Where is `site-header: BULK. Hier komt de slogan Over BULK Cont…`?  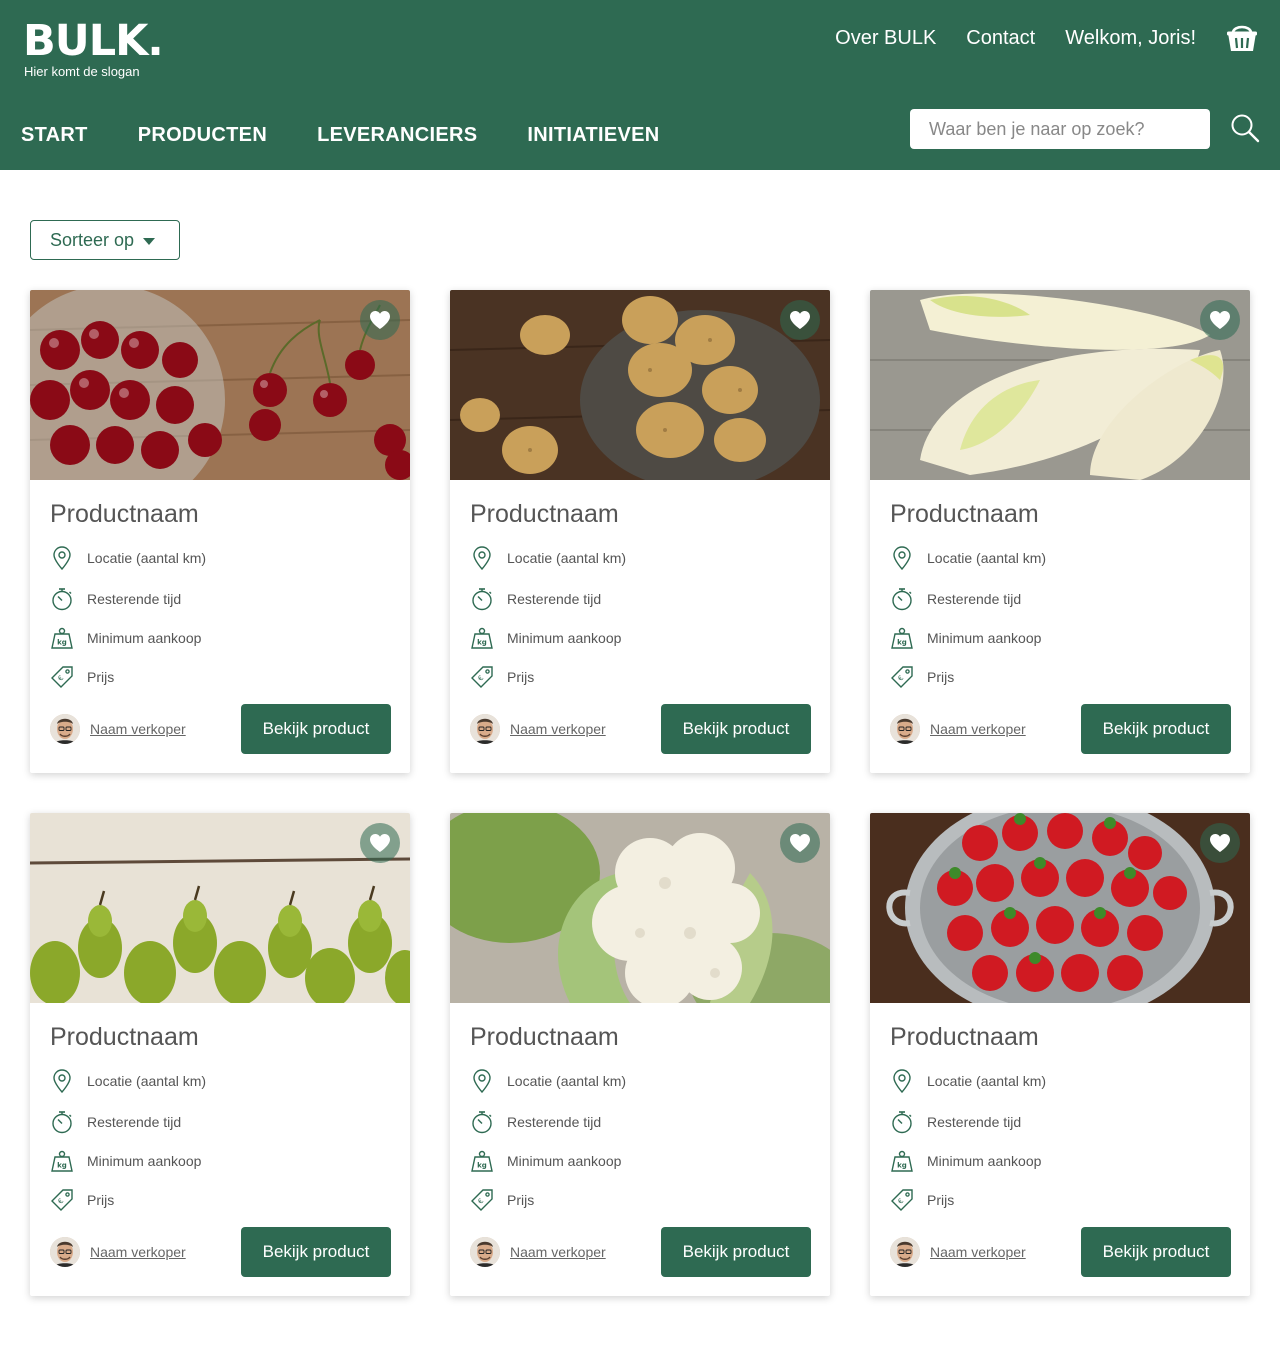 site-header: BULK. Hier komt de slogan Over BULK Cont… is located at coordinates (640, 85).